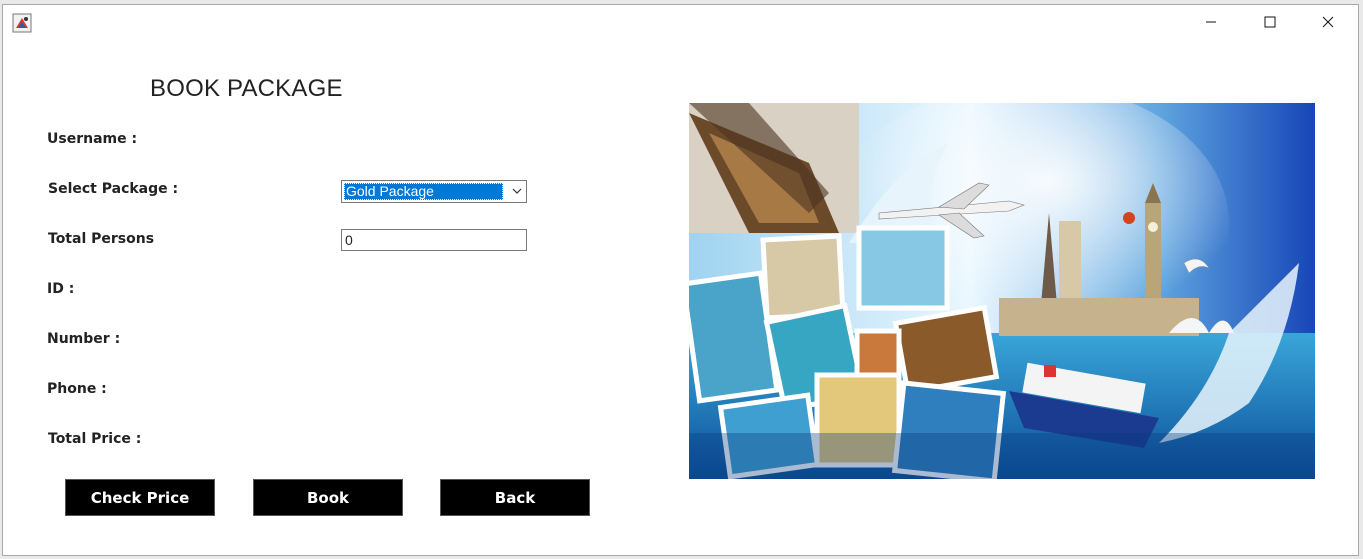 The height and width of the screenshot is (559, 1363). Describe the element at coordinates (246, 88) in the screenshot. I see `page-title: BOOK PACKAGE` at that location.